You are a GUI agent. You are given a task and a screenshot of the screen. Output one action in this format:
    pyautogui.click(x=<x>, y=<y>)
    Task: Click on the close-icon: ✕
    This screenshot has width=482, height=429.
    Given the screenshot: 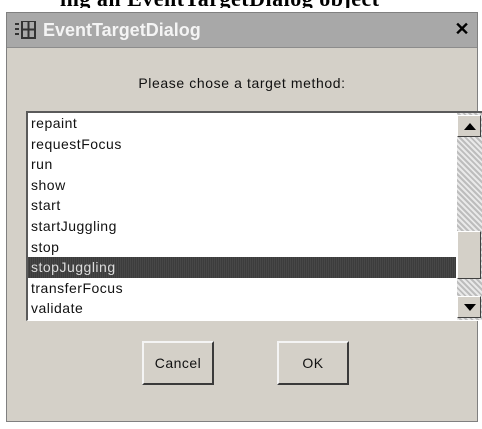 What is the action you would take?
    pyautogui.click(x=462, y=29)
    